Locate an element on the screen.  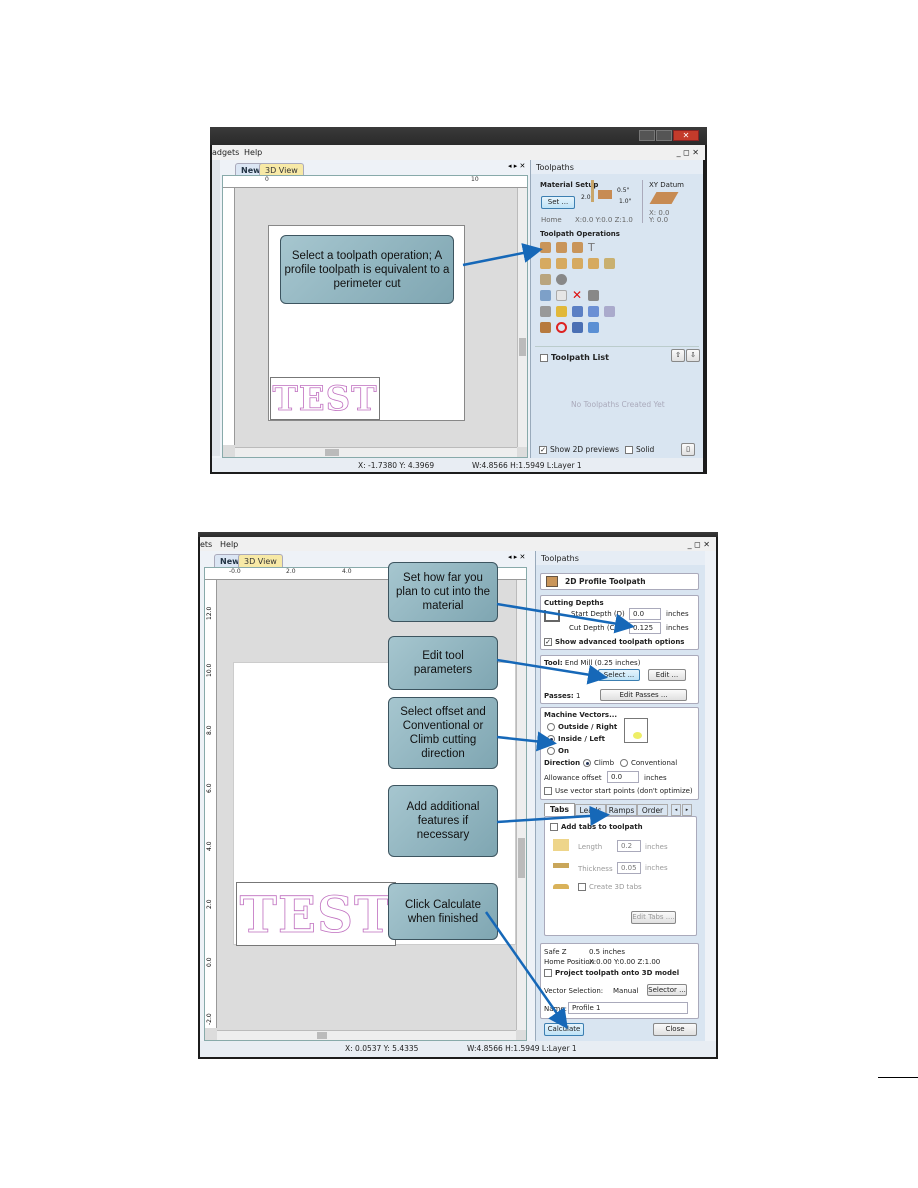
arrow-to-inside-left is located at coordinates (526, 741).